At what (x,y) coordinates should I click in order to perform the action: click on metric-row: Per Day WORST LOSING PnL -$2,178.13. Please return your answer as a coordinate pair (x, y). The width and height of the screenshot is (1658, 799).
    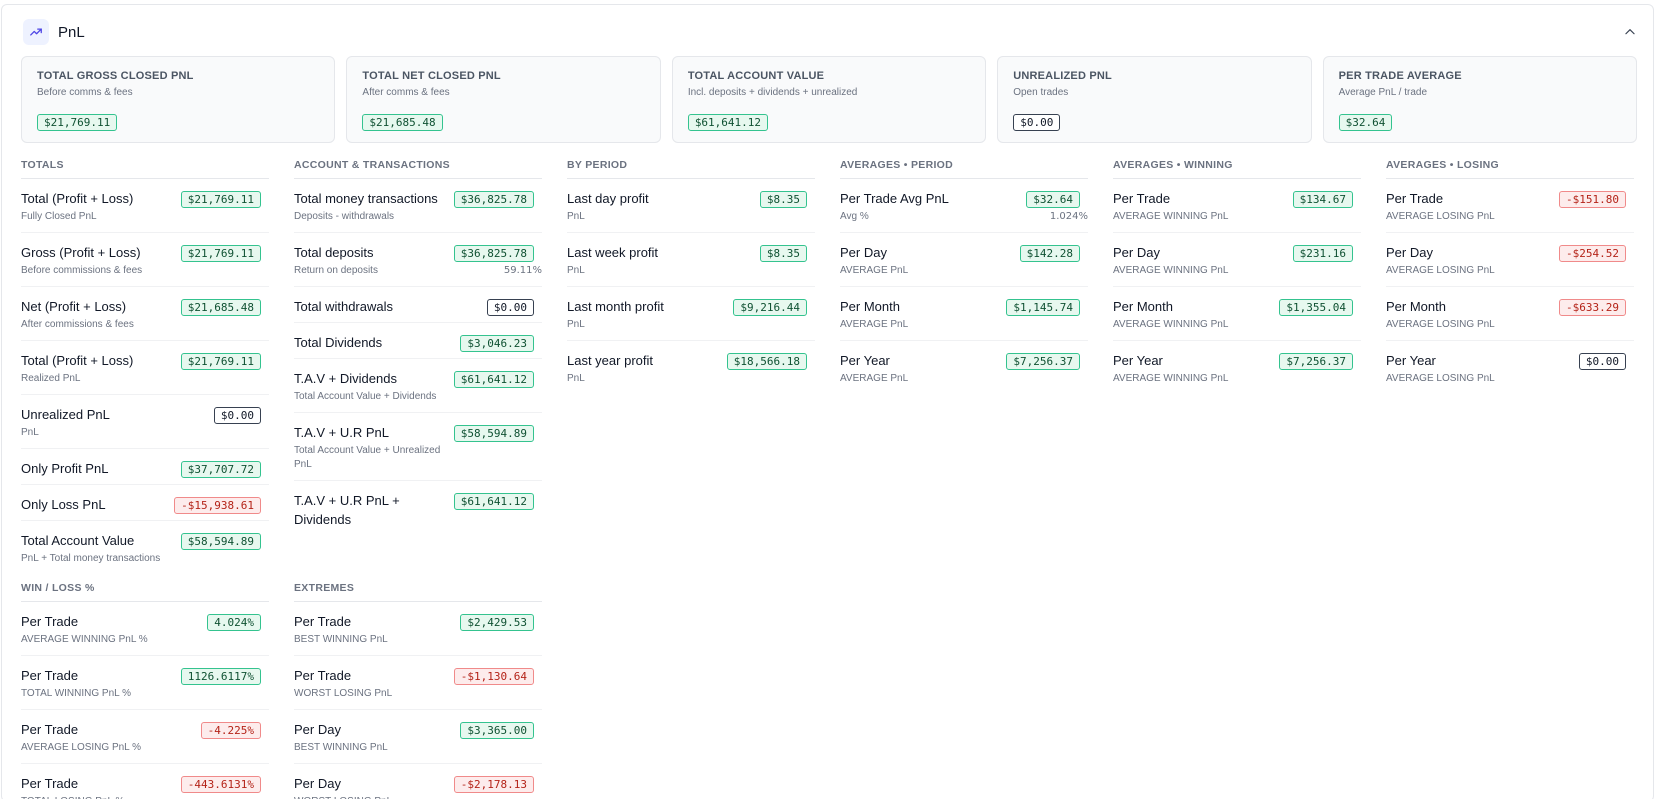
    Looking at the image, I should click on (418, 781).